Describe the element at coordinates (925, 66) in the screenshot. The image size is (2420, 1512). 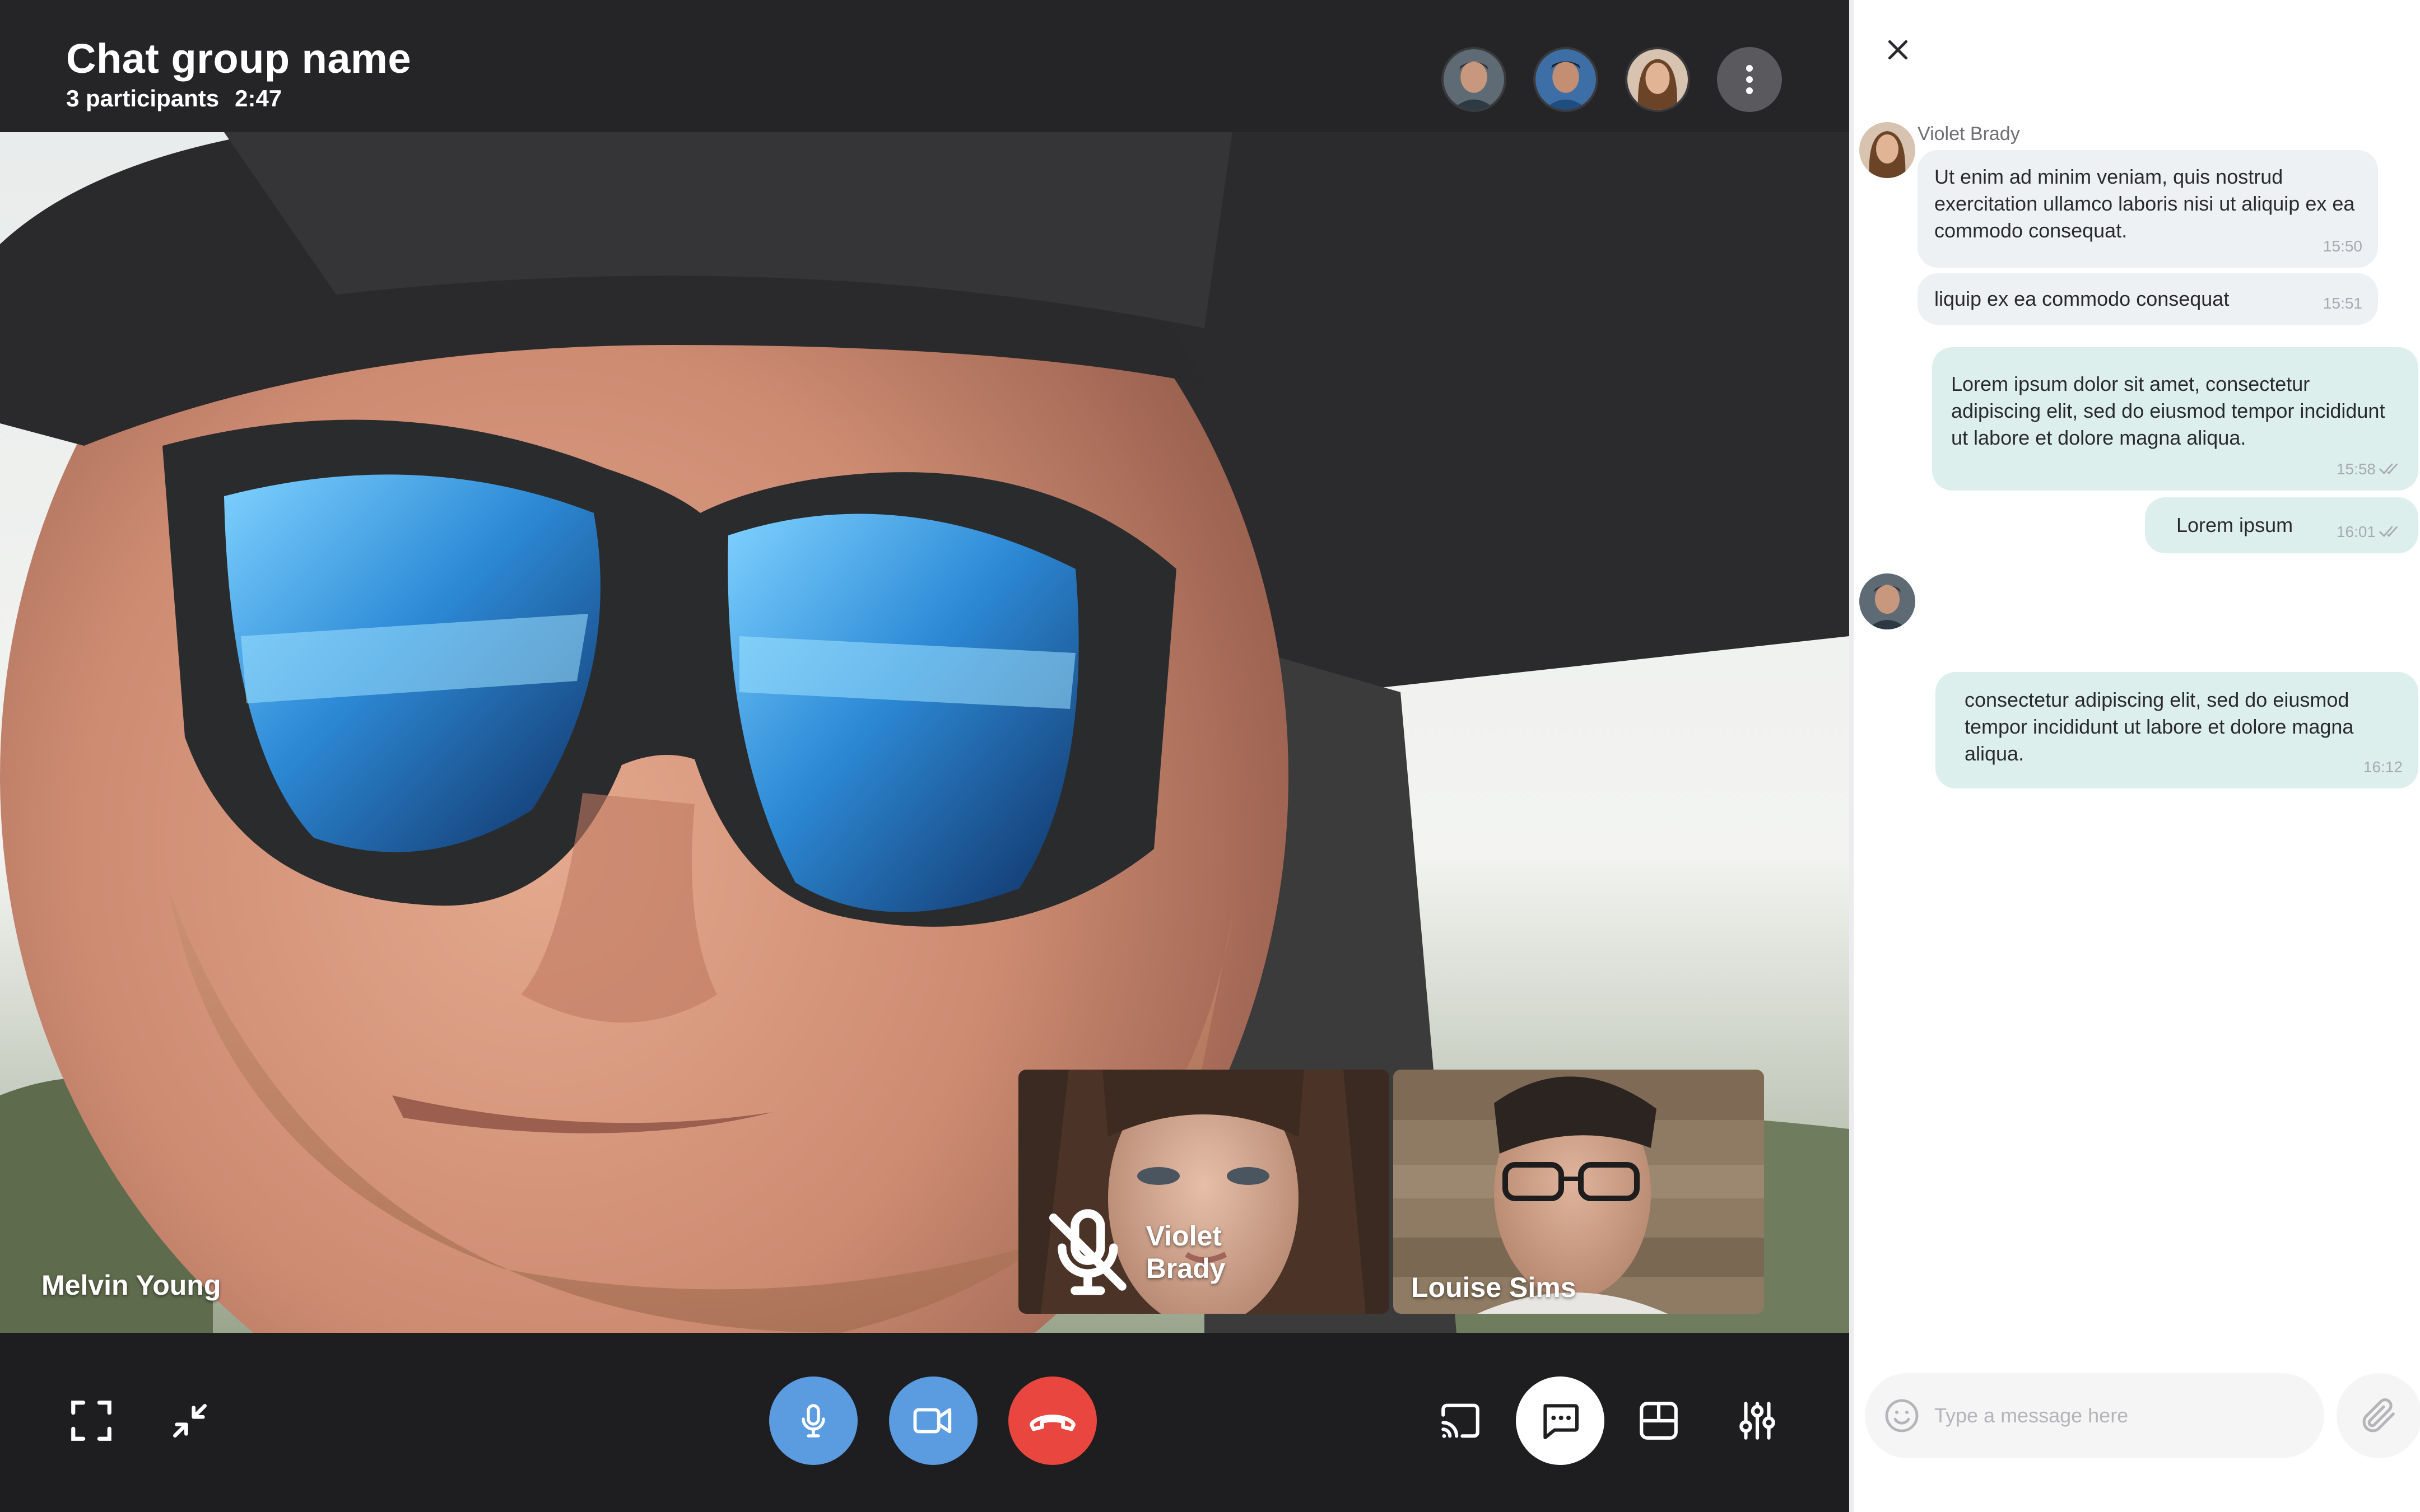
I see `call-header: Chat group name 3 participants 2:47` at that location.